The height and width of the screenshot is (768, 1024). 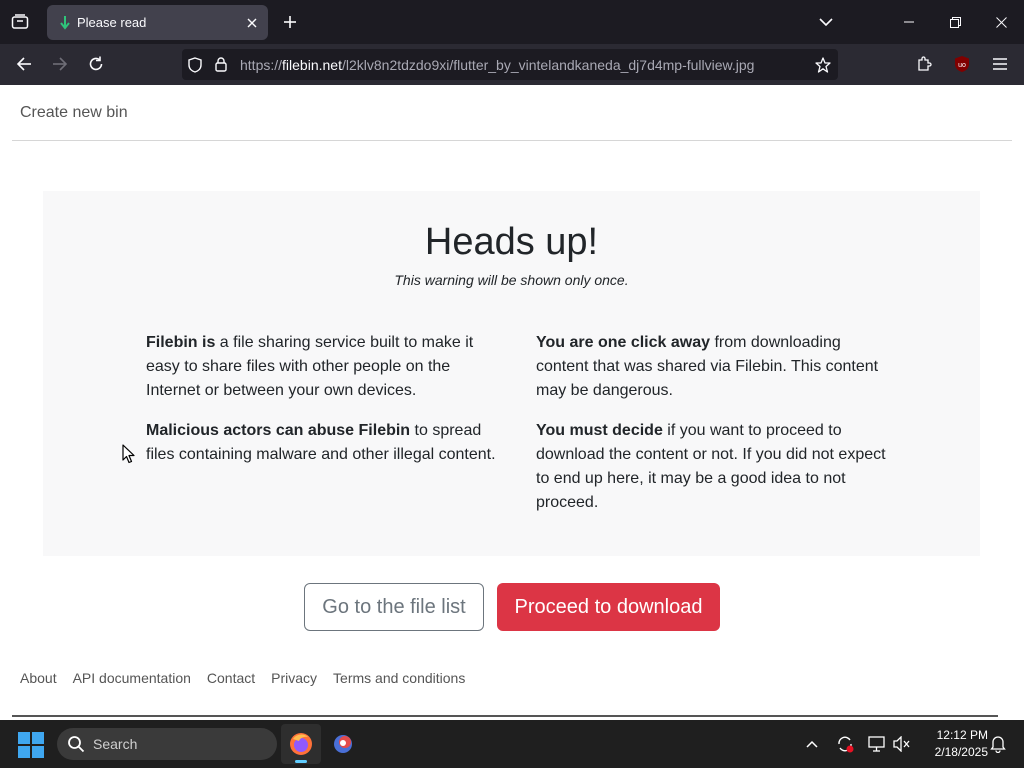 I want to click on forward-arrow-icon, so click(x=60, y=64).